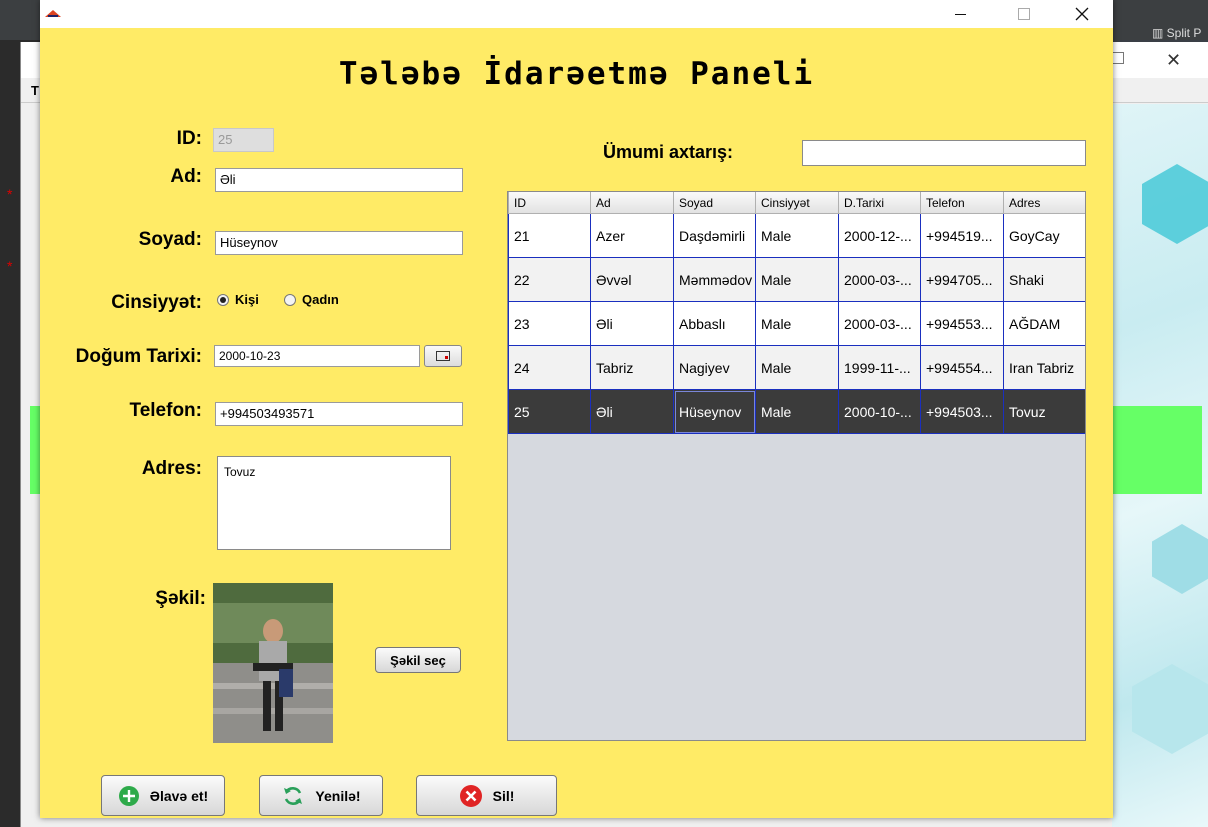 The image size is (1208, 827). I want to click on background-menu-initial: T, so click(35, 90).